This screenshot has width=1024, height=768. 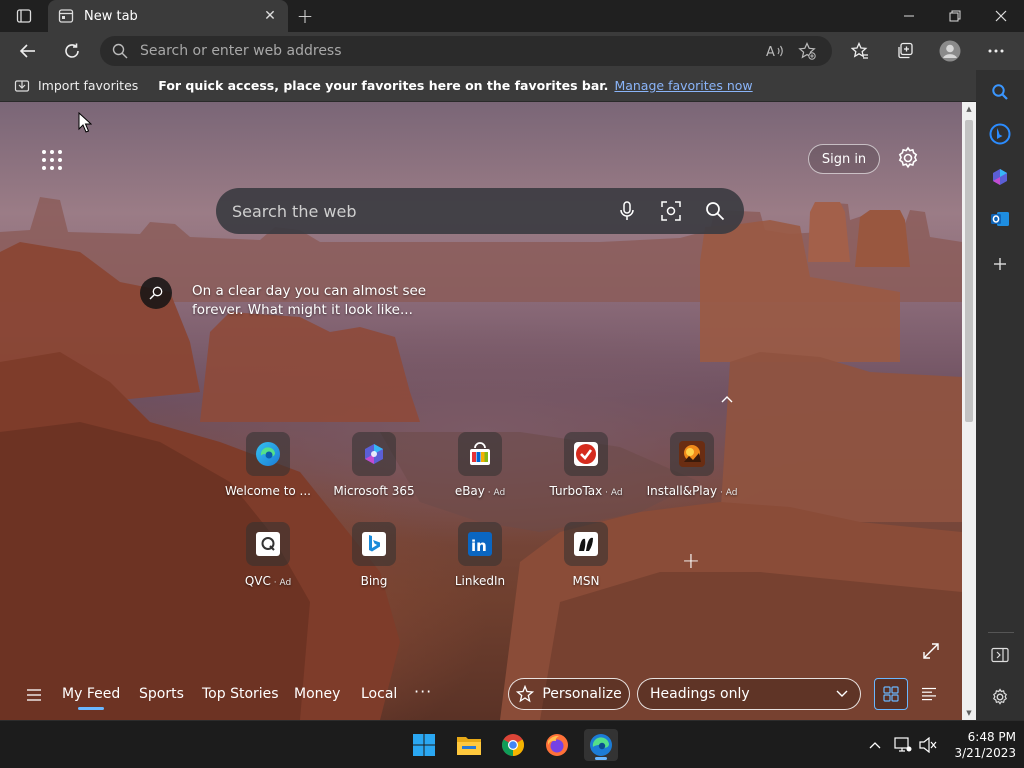 I want to click on firefox-icon, so click(x=557, y=745).